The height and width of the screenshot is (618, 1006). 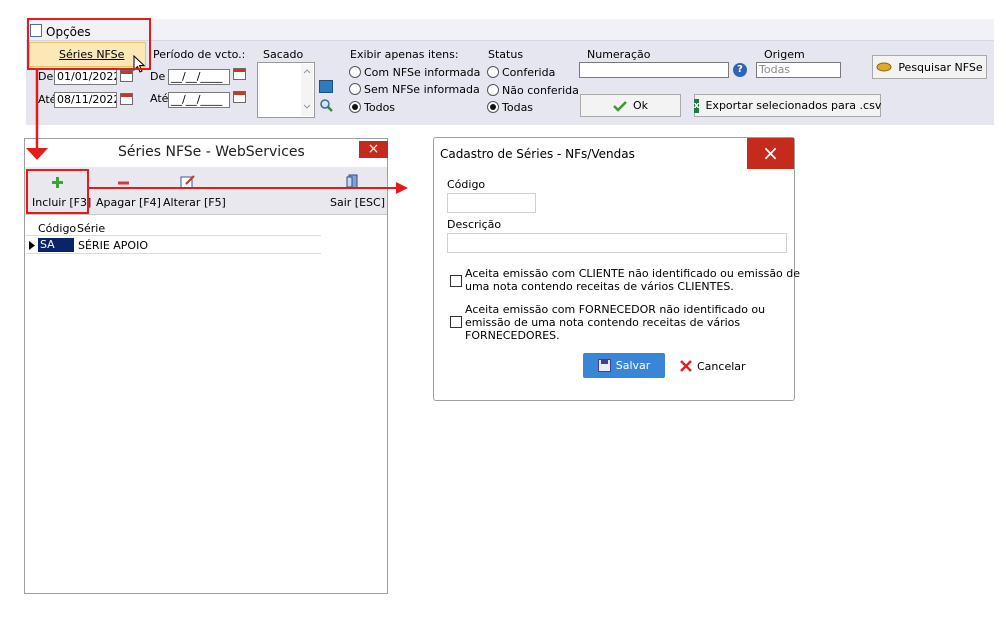 What do you see at coordinates (217, 132) in the screenshot?
I see `annotation-arrows` at bounding box center [217, 132].